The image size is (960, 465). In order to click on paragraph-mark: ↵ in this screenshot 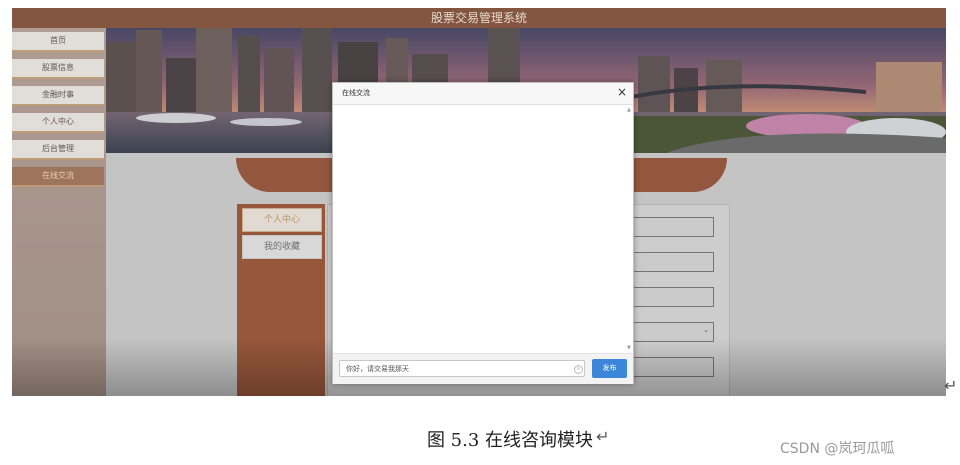, I will do `click(951, 385)`.